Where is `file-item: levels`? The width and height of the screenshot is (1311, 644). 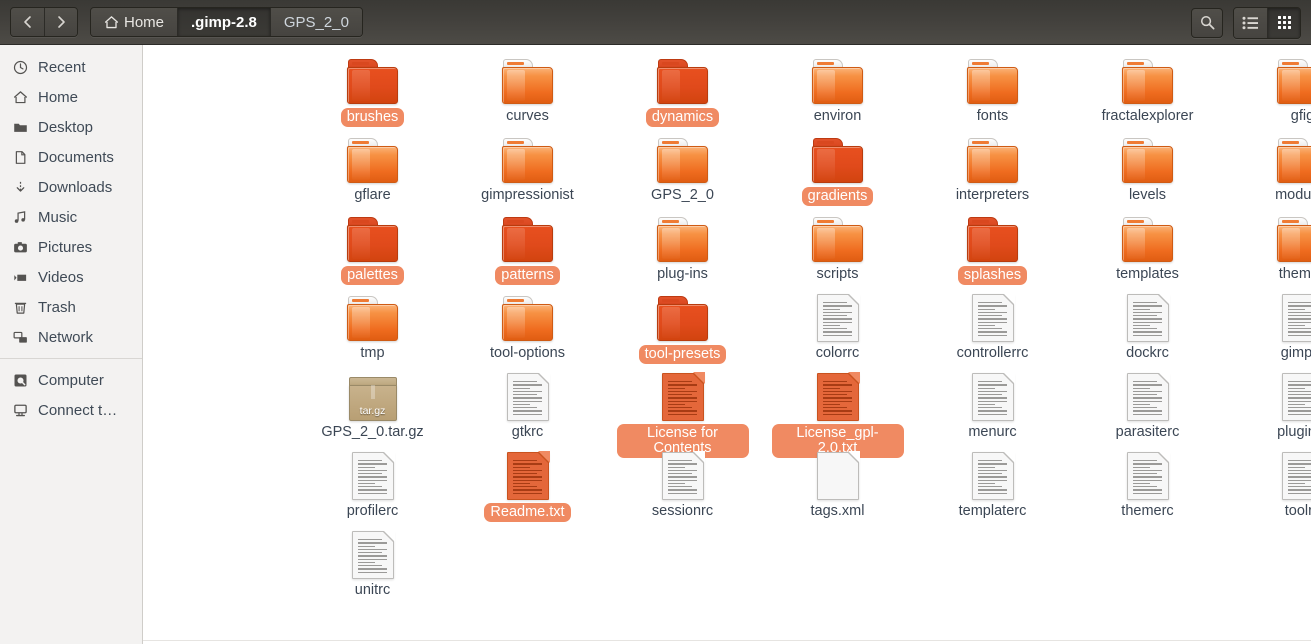 file-item: levels is located at coordinates (1147, 171).